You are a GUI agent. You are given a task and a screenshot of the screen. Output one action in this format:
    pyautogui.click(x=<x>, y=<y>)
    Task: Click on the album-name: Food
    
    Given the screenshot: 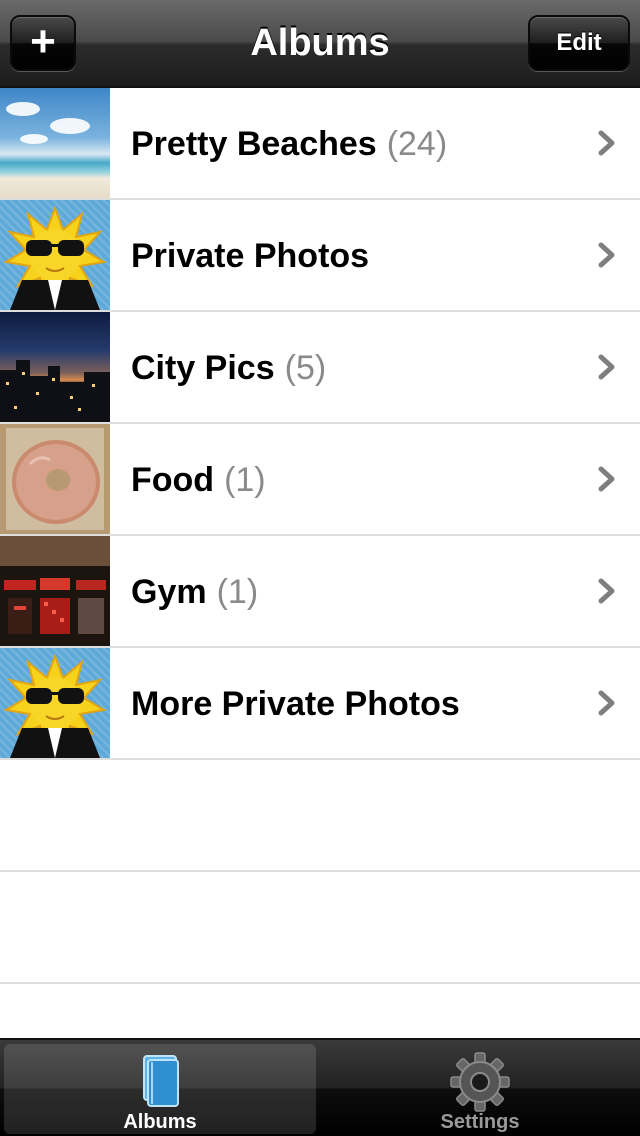 What is the action you would take?
    pyautogui.click(x=173, y=480)
    